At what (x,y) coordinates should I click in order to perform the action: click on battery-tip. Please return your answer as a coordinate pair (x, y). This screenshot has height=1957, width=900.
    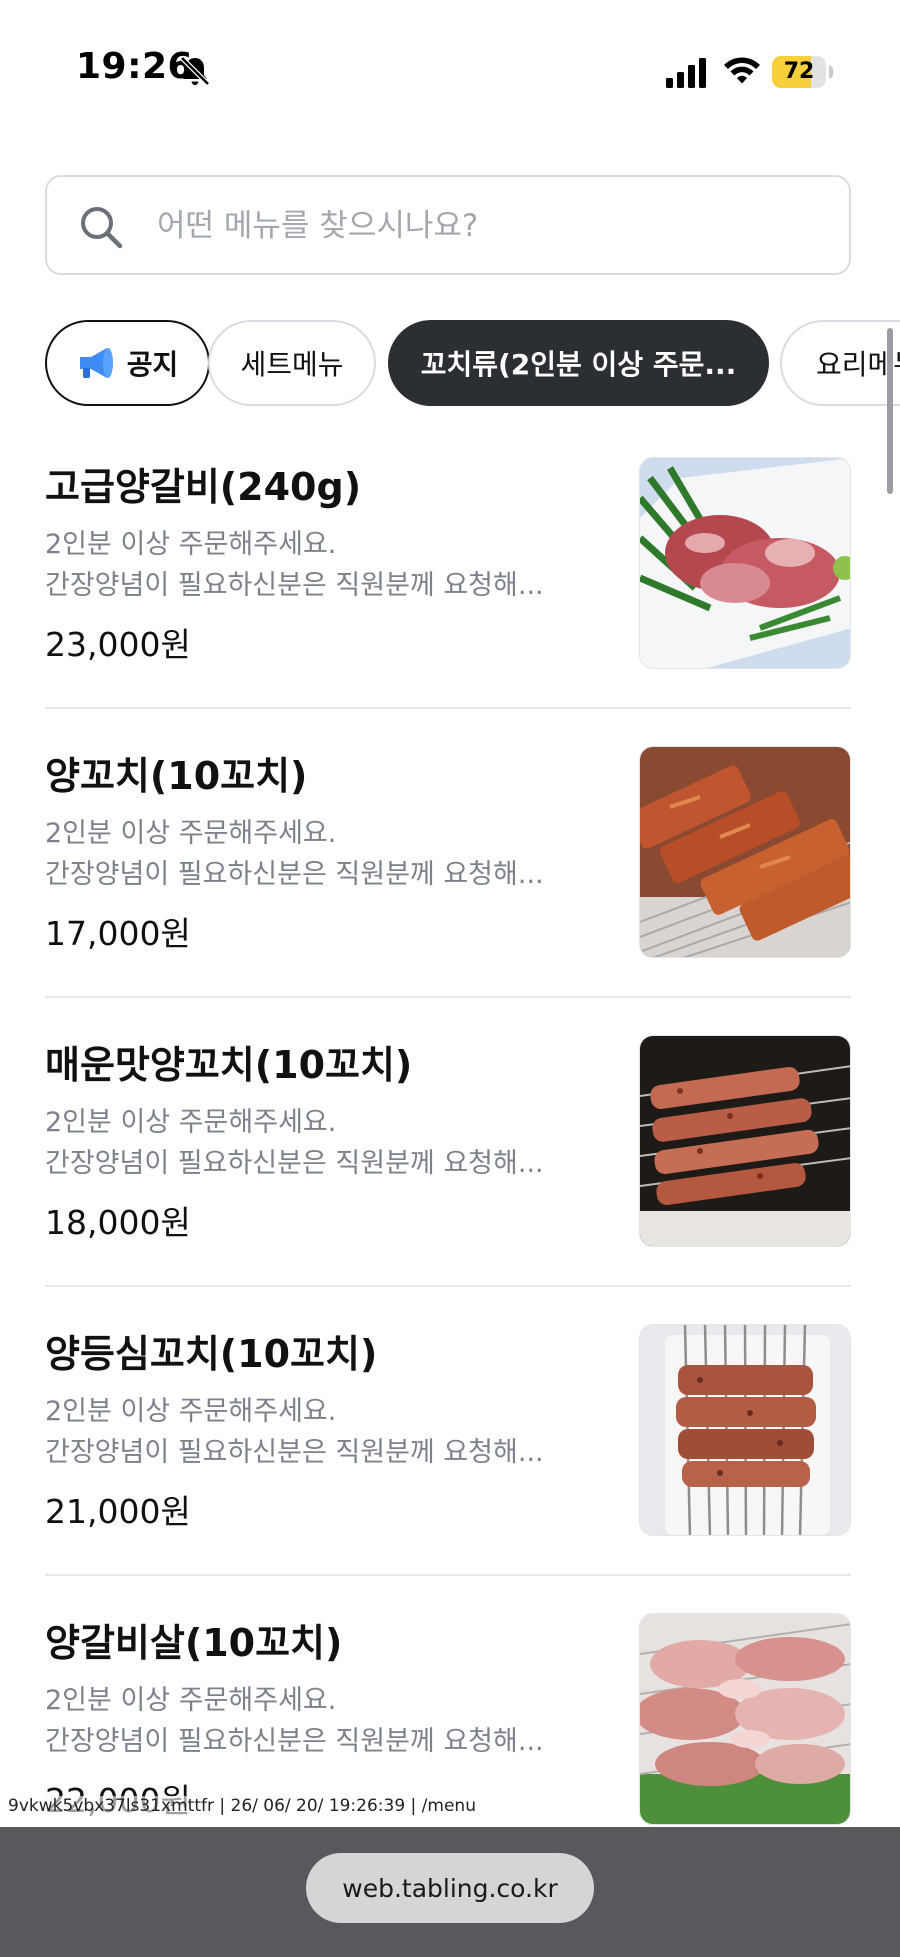
    Looking at the image, I should click on (831, 72).